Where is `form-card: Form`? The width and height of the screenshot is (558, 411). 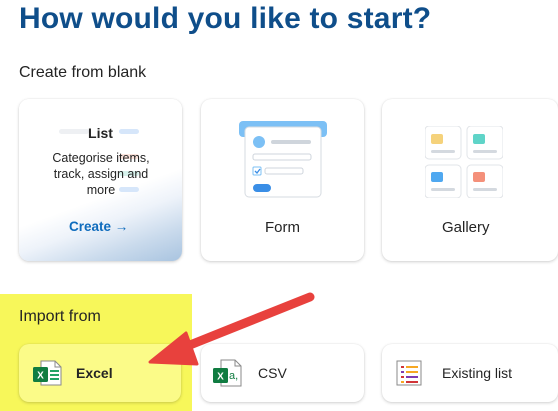 form-card: Form is located at coordinates (282, 180).